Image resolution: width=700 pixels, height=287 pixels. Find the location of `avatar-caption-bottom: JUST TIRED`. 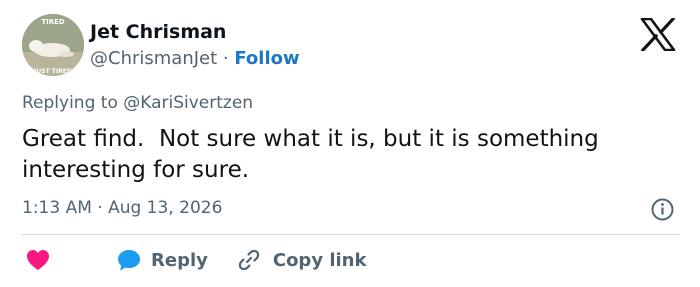

avatar-caption-bottom: JUST TIRED is located at coordinates (52, 71).